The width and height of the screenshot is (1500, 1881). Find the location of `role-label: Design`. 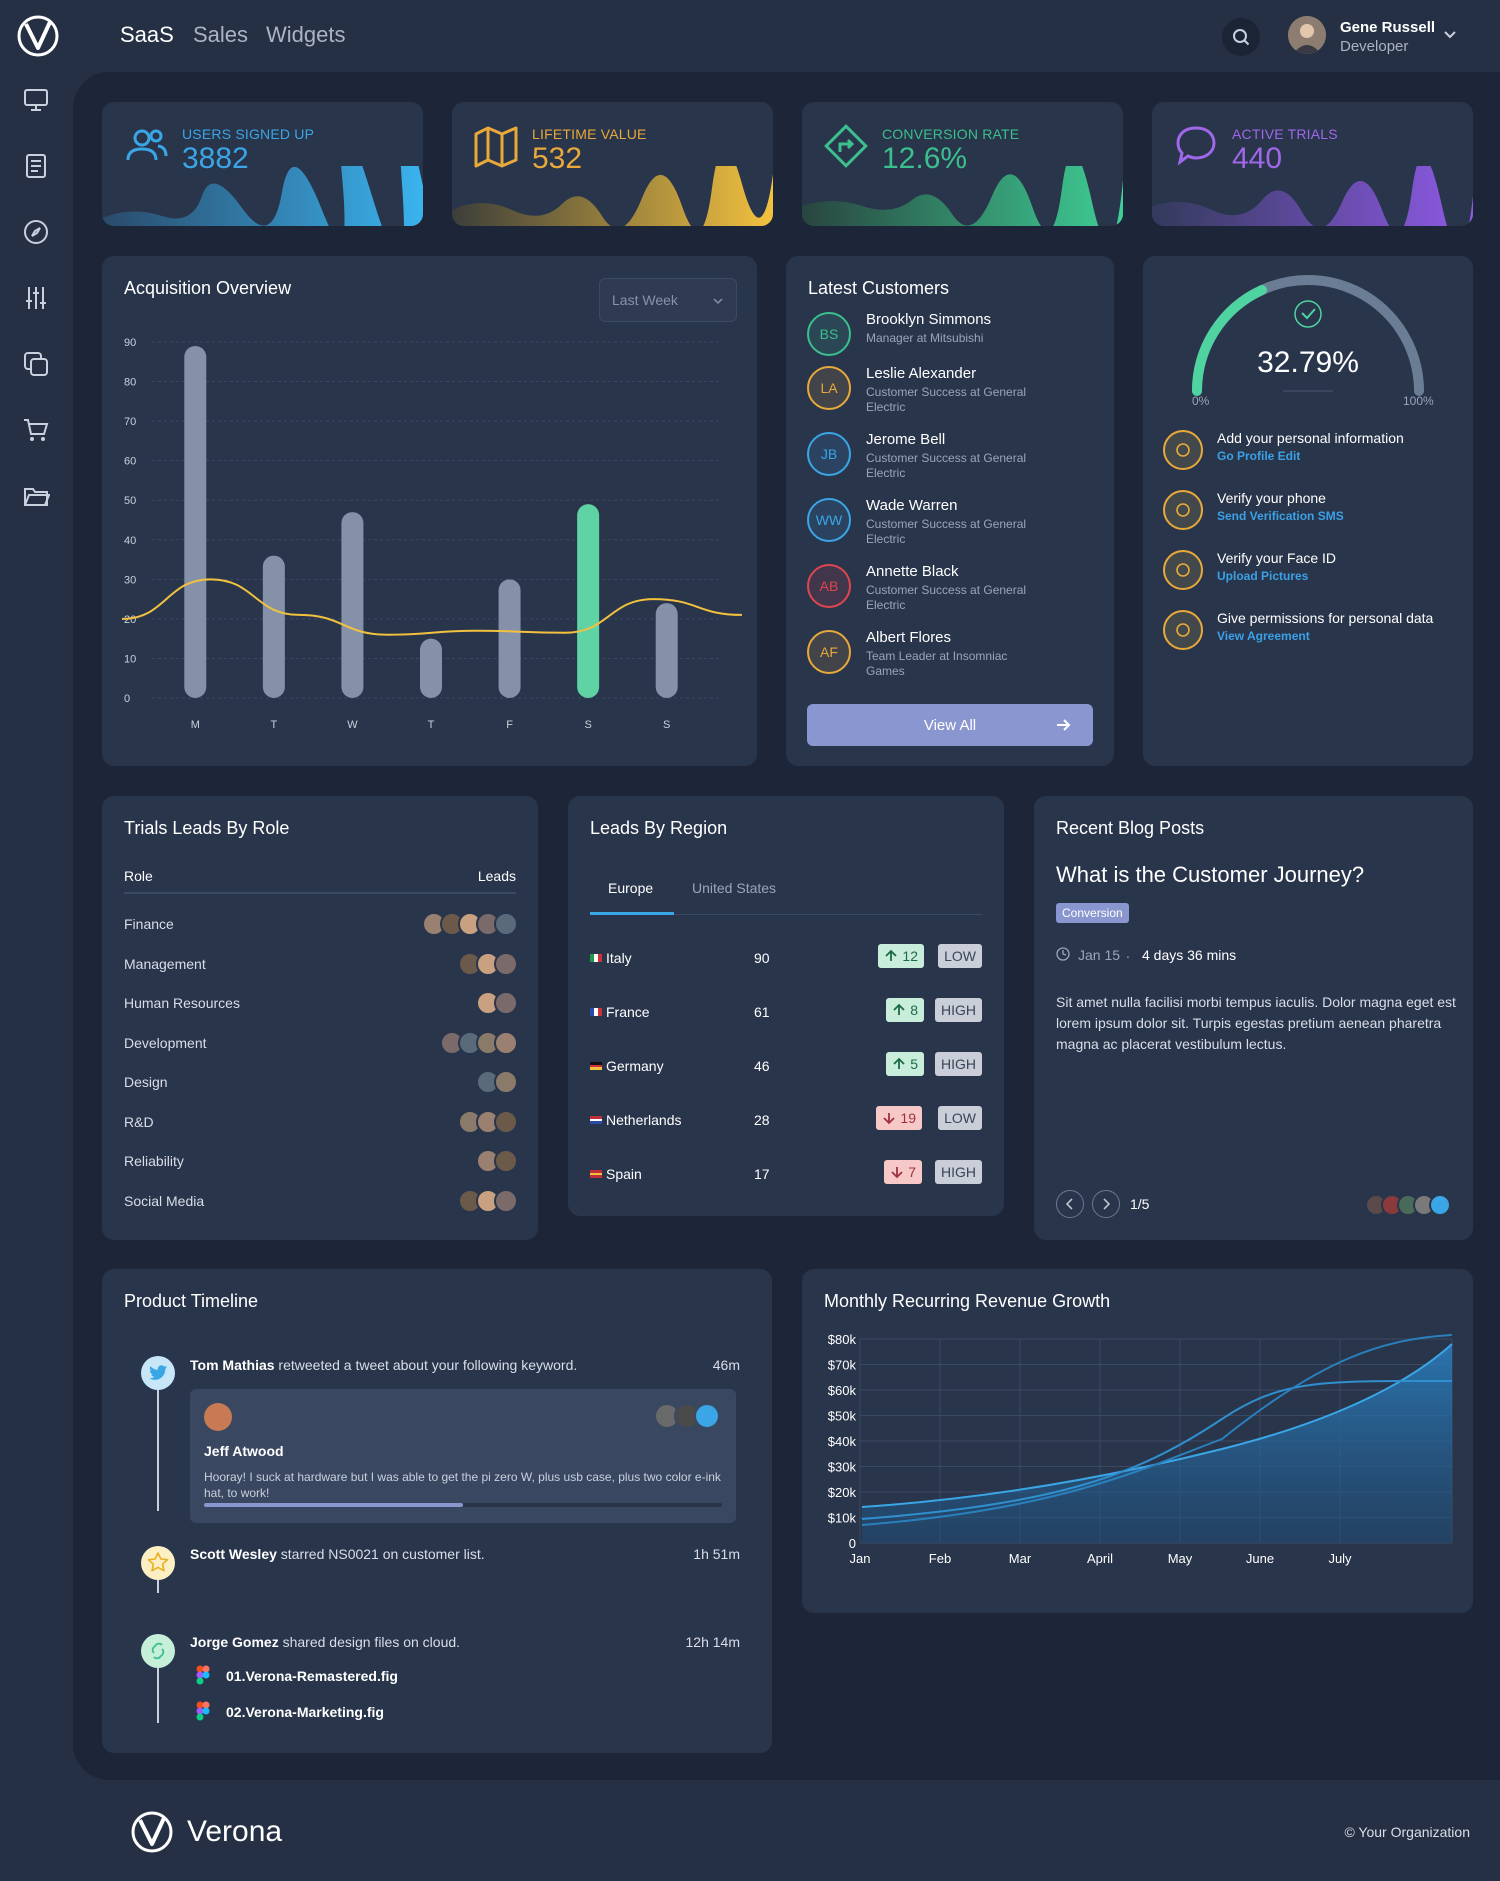

role-label: Design is located at coordinates (146, 1082).